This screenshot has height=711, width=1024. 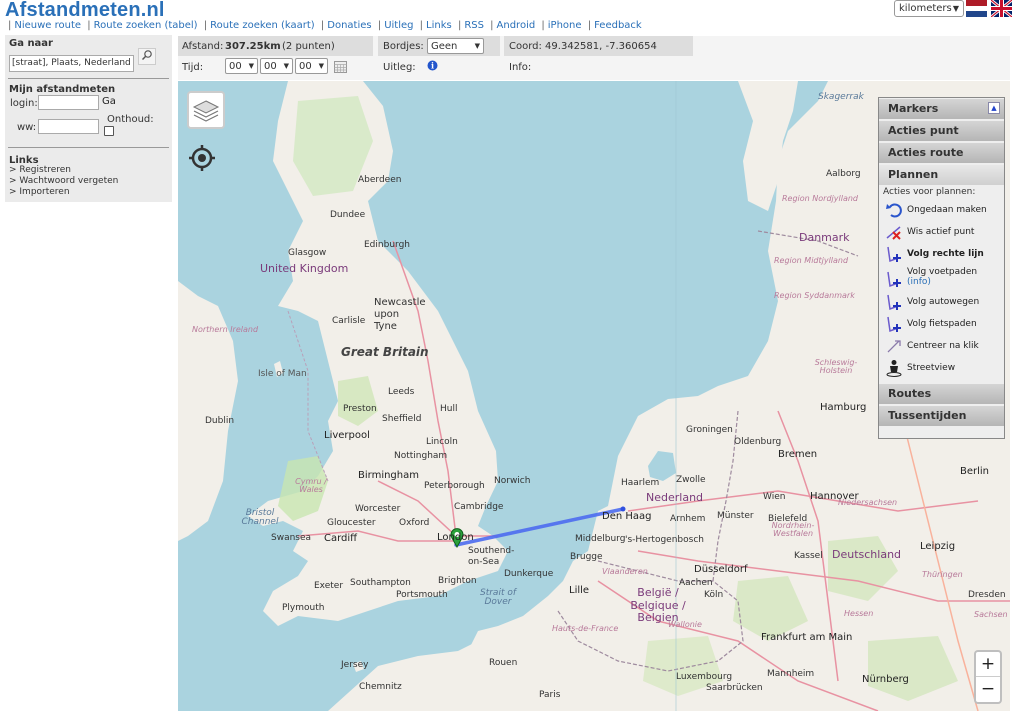 I want to click on locate-button, so click(x=202, y=158).